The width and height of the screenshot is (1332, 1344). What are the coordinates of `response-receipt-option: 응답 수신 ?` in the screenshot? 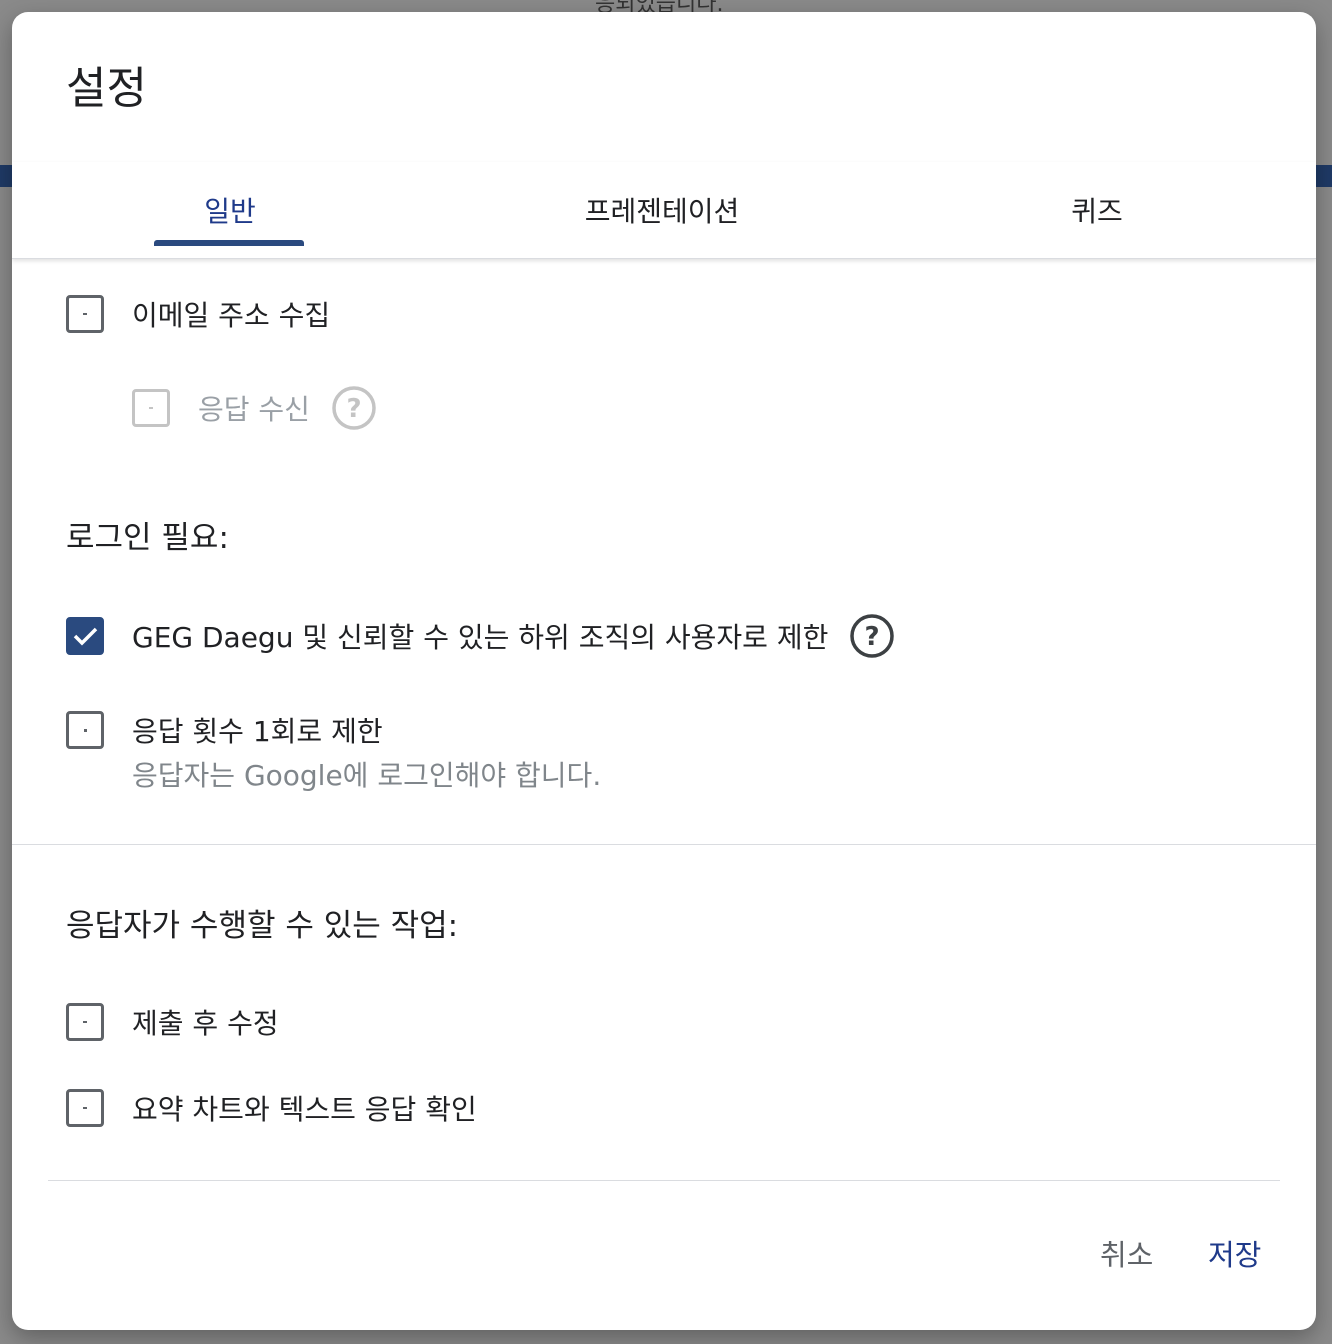 It's located at (254, 408).